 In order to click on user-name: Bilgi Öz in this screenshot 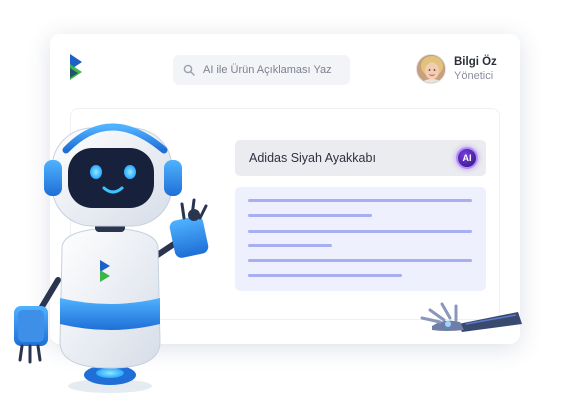, I will do `click(475, 62)`.